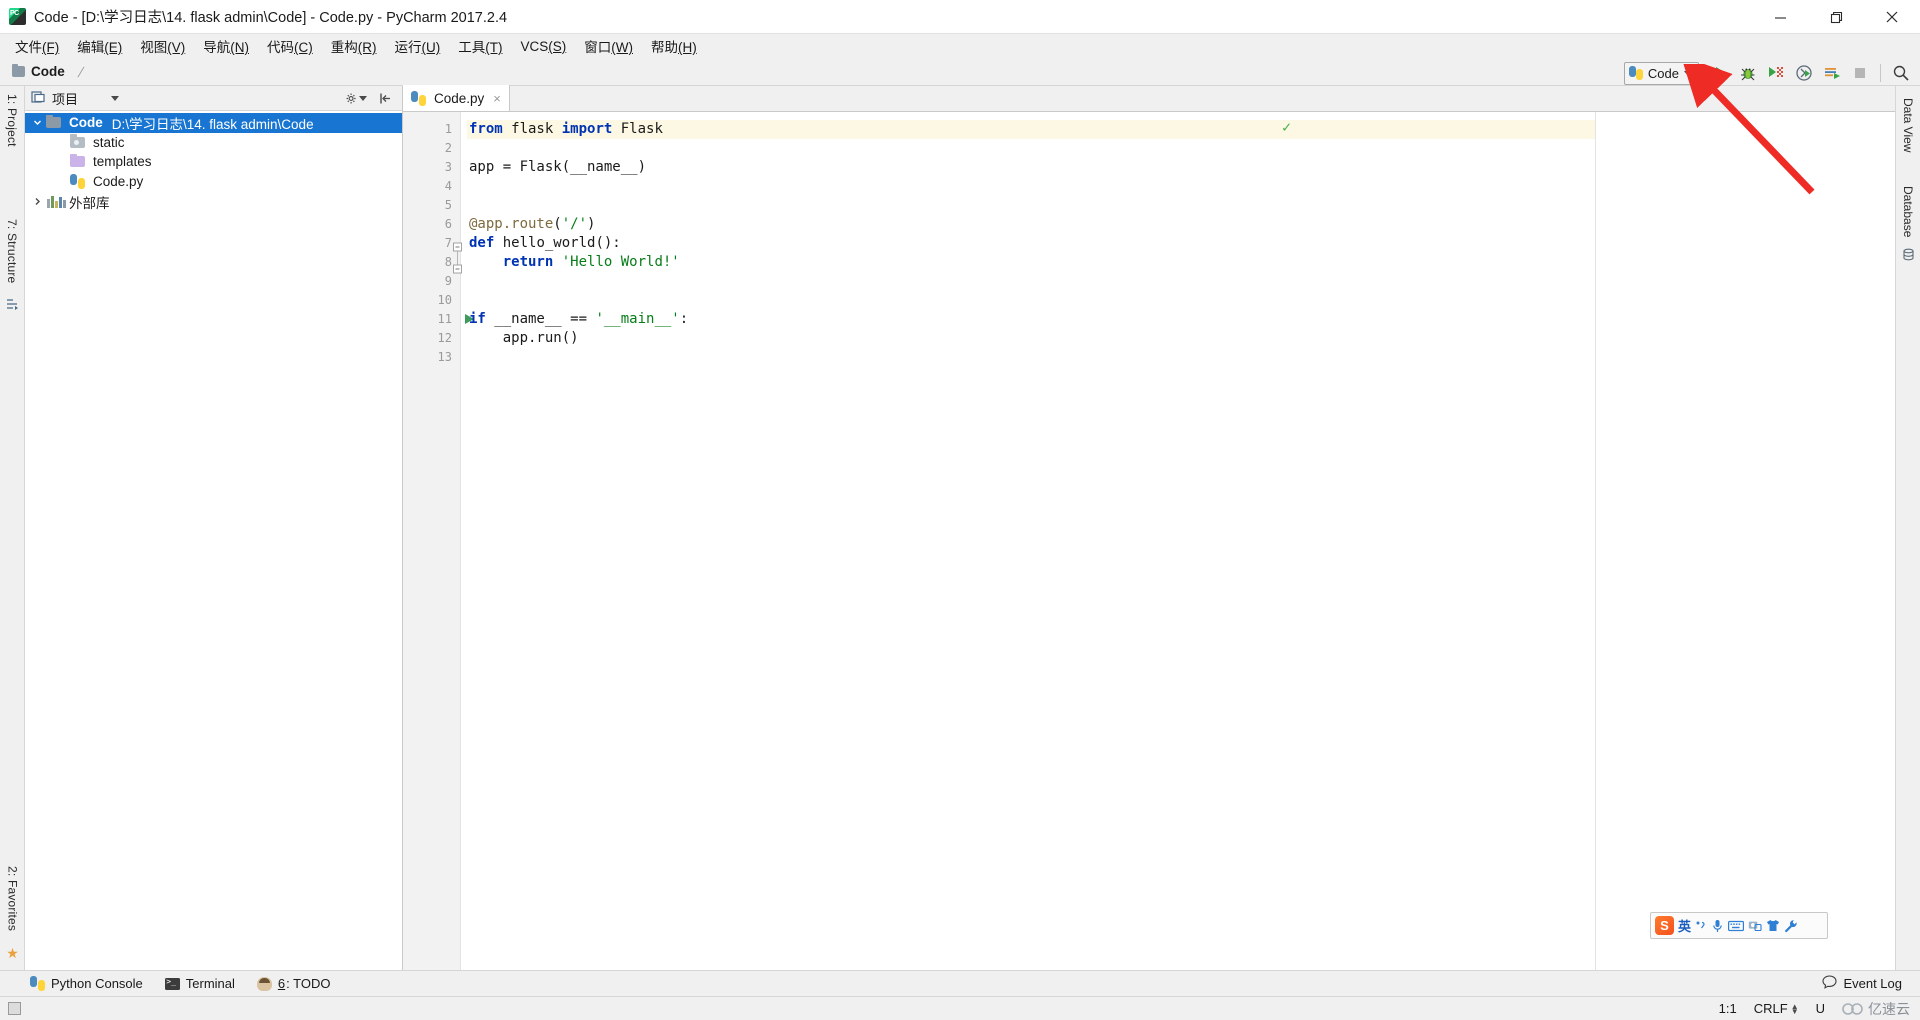  Describe the element at coordinates (1664, 925) in the screenshot. I see `sogou-ime-logo-icon: S` at that location.